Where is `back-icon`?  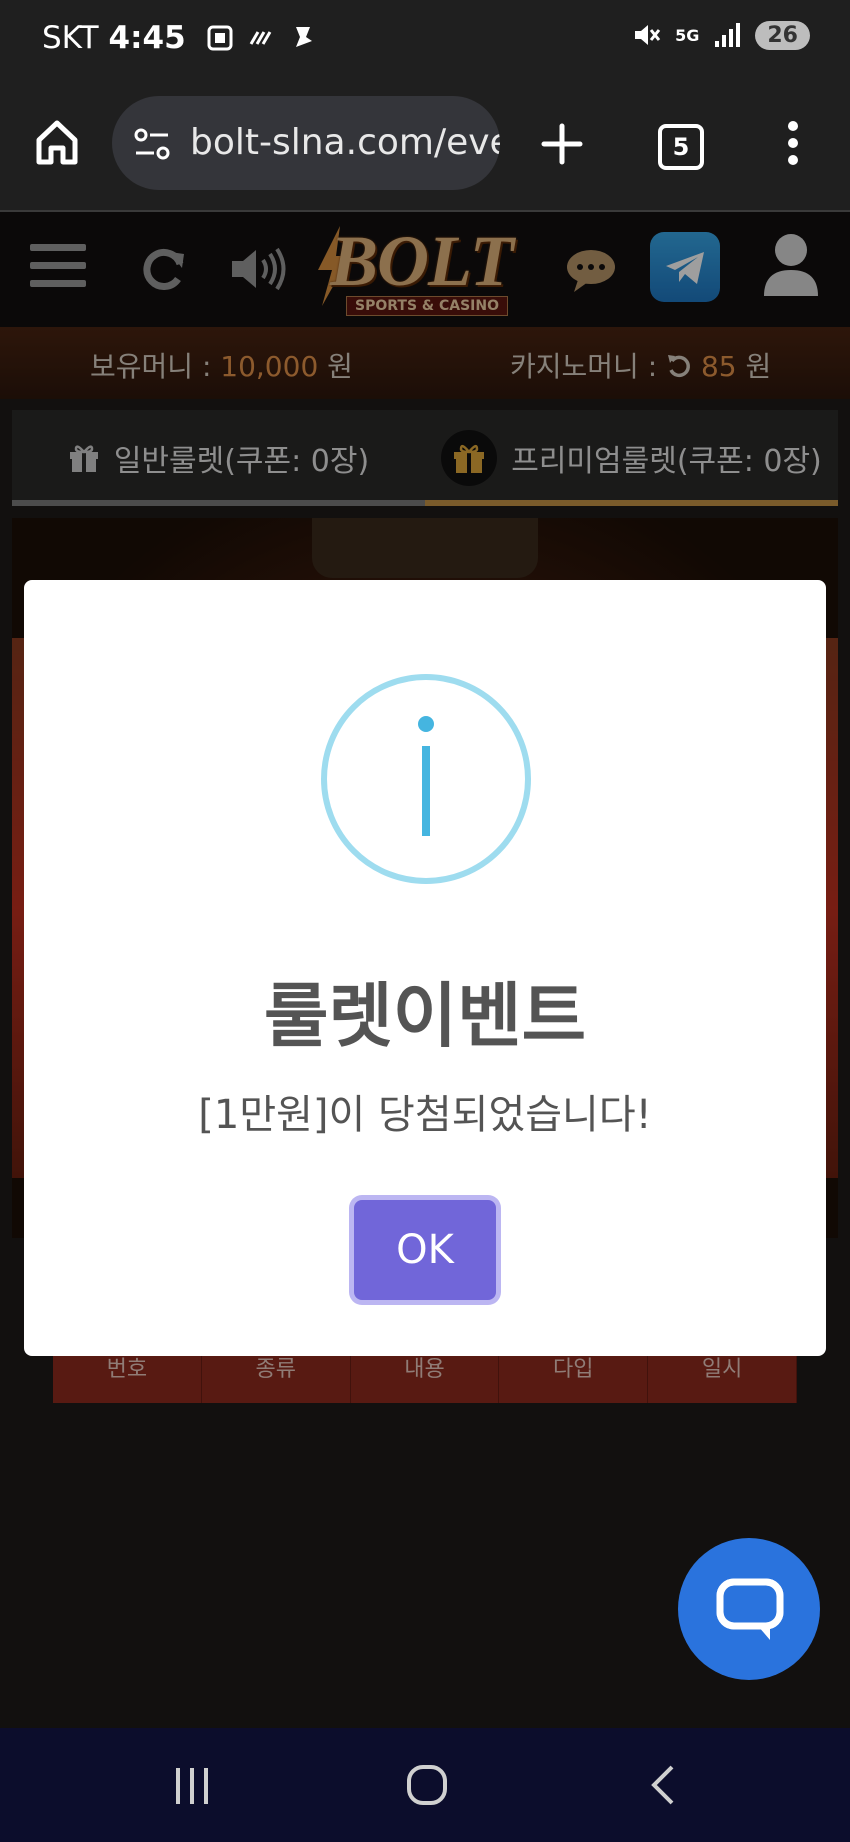 back-icon is located at coordinates (663, 1785).